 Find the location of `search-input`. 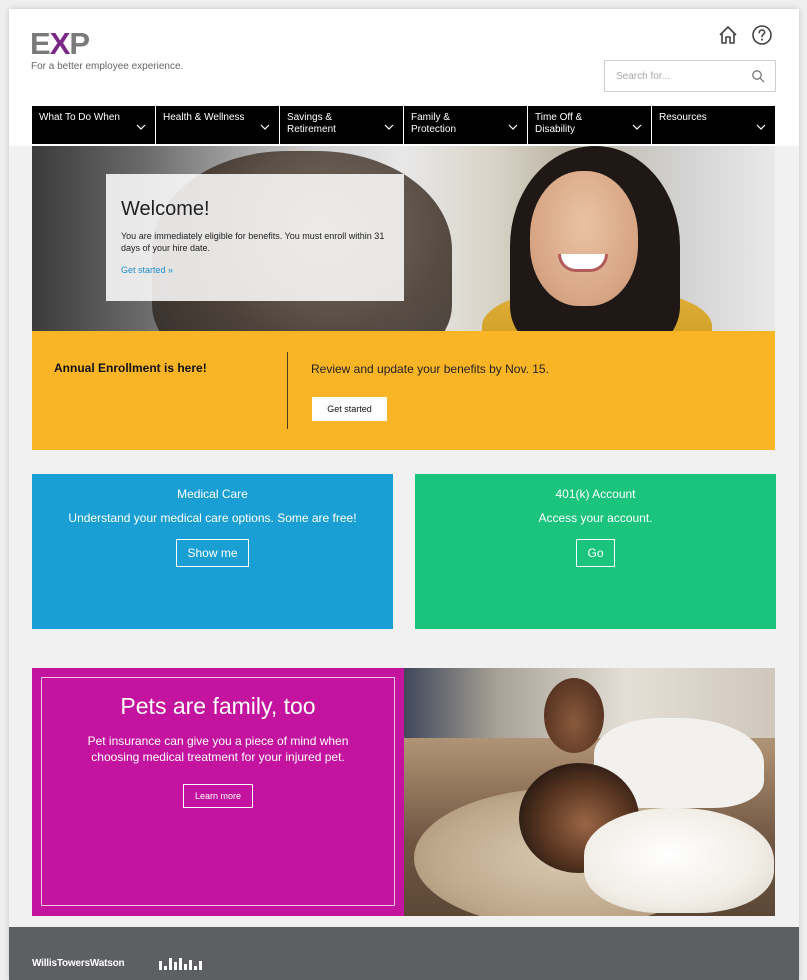

search-input is located at coordinates (672, 76).